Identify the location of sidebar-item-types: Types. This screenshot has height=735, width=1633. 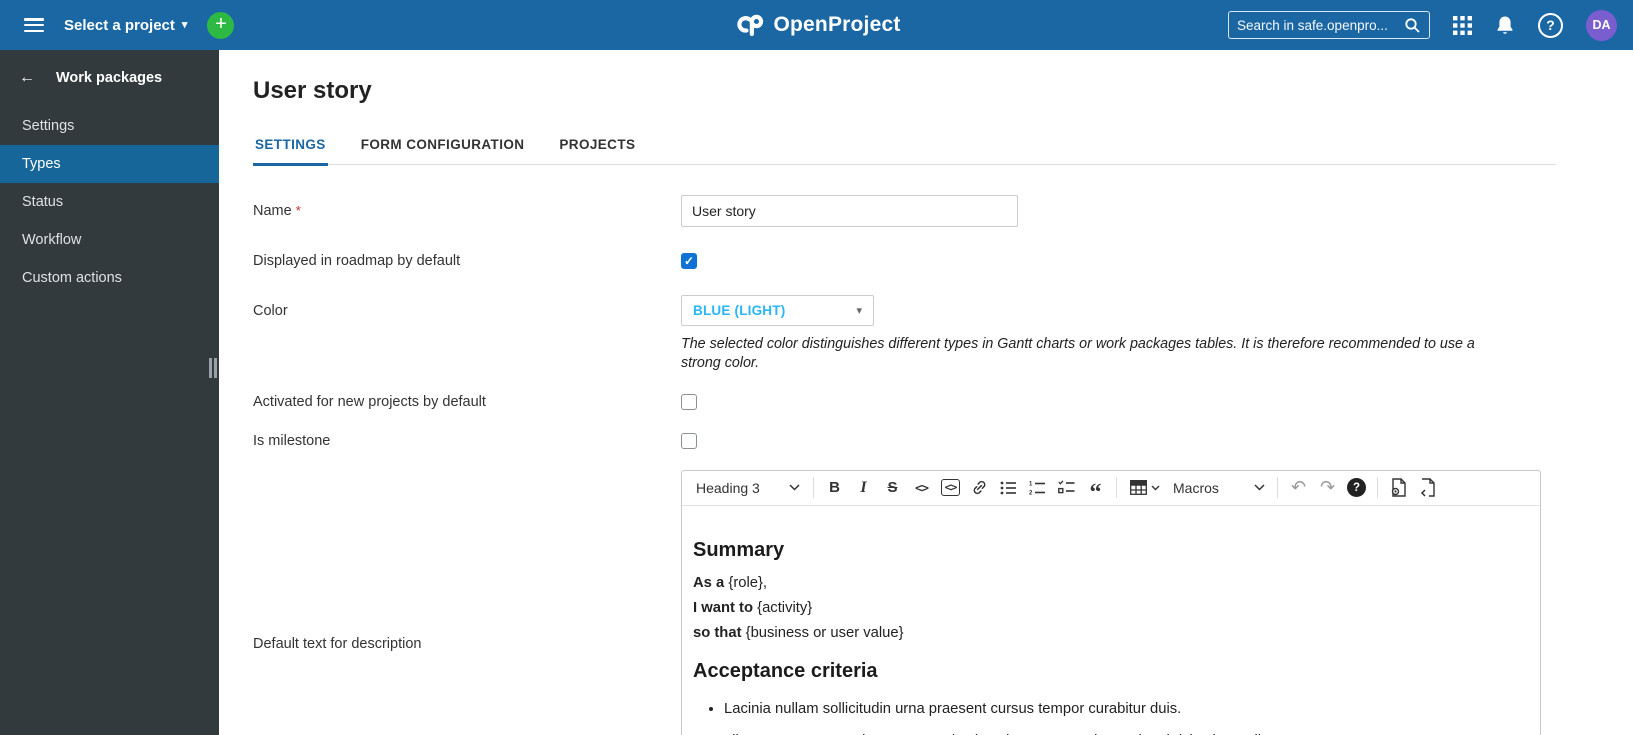
(109, 164).